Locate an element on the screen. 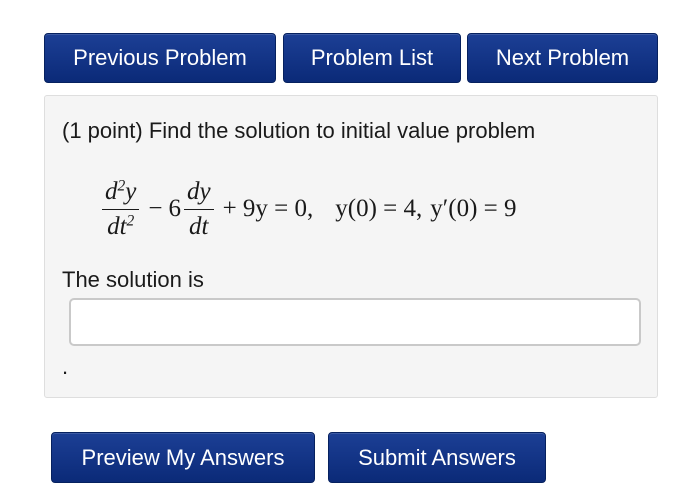 This screenshot has height=500, width=700. first-derivative-numerator: dy is located at coordinates (198, 194).